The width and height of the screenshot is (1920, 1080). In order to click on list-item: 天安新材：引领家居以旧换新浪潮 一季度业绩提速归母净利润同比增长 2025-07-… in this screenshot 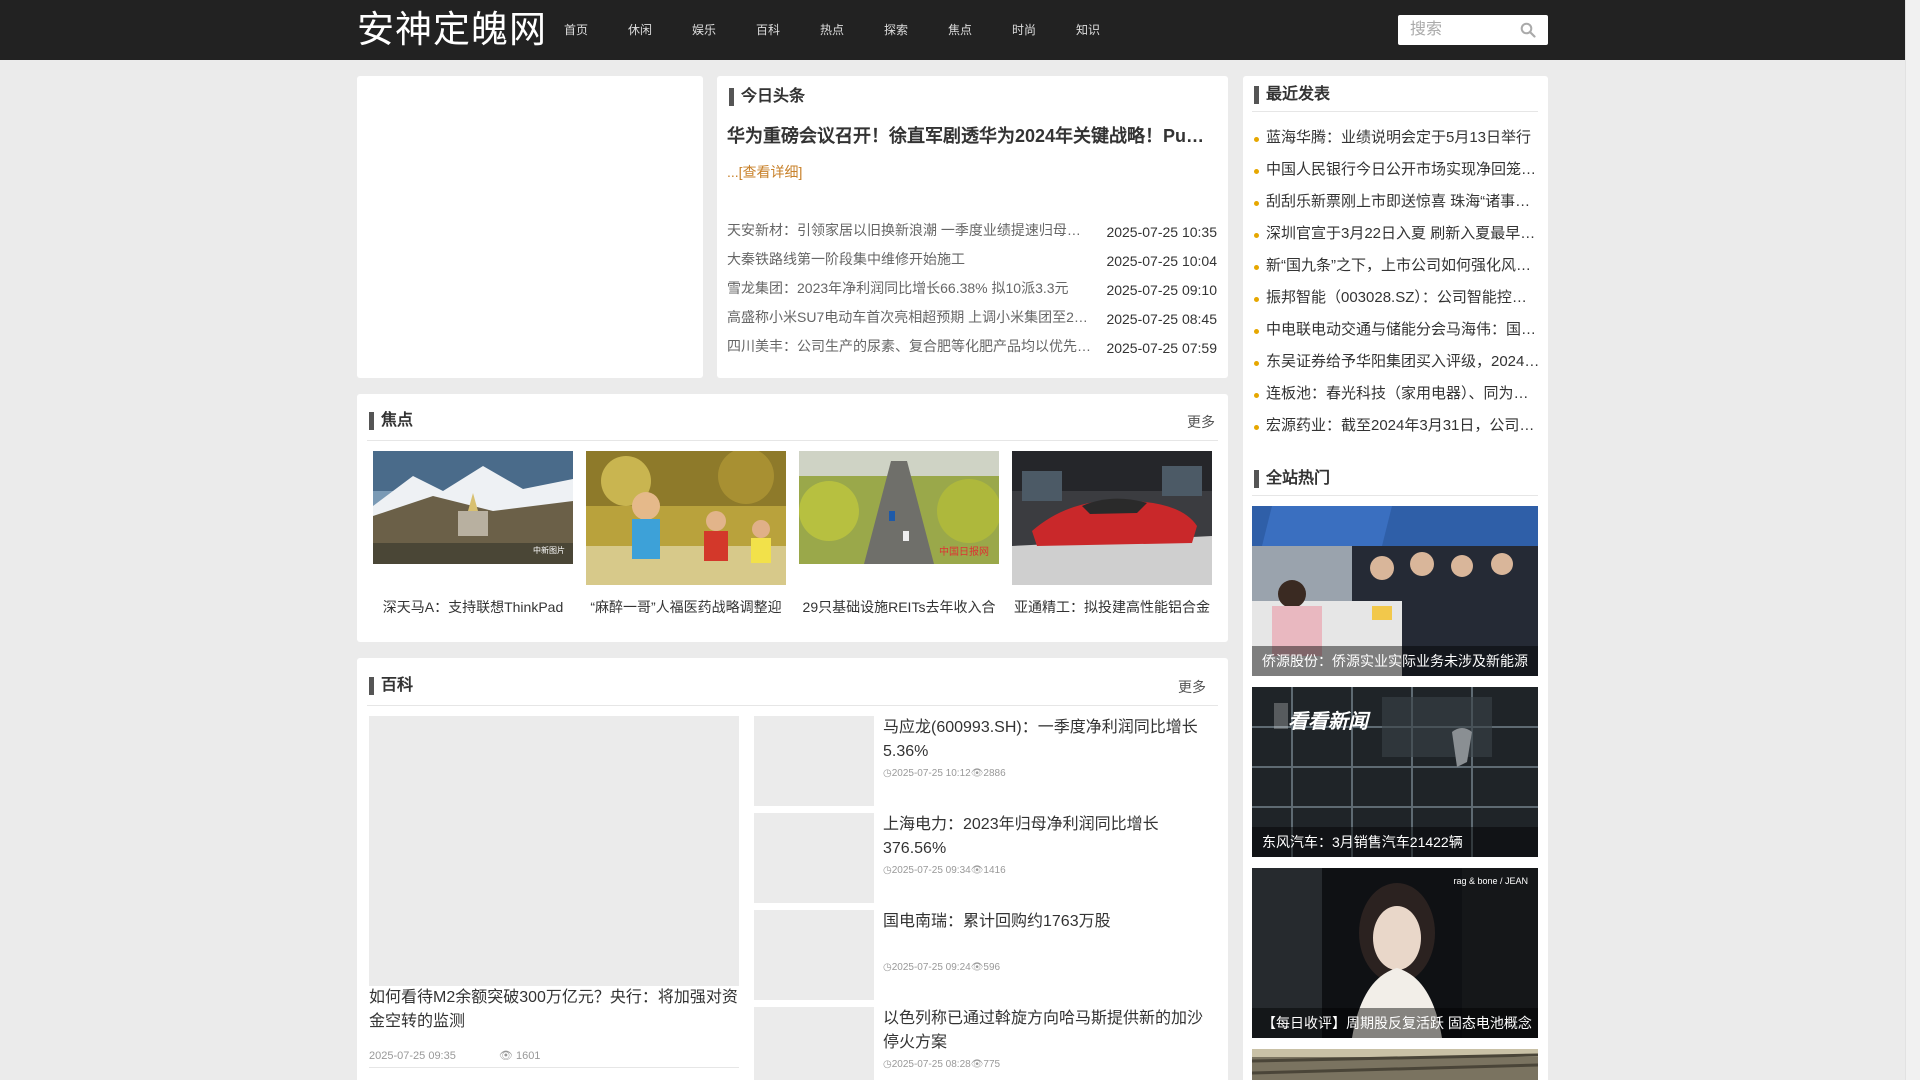, I will do `click(972, 232)`.